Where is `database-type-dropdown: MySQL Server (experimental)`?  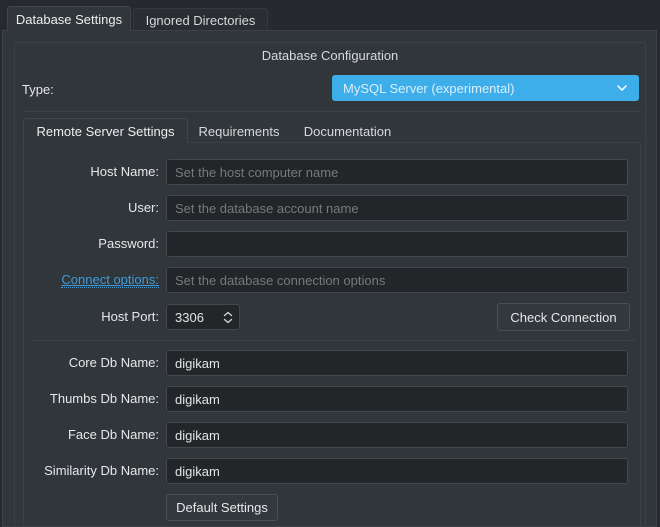
database-type-dropdown: MySQL Server (experimental) is located at coordinates (485, 88).